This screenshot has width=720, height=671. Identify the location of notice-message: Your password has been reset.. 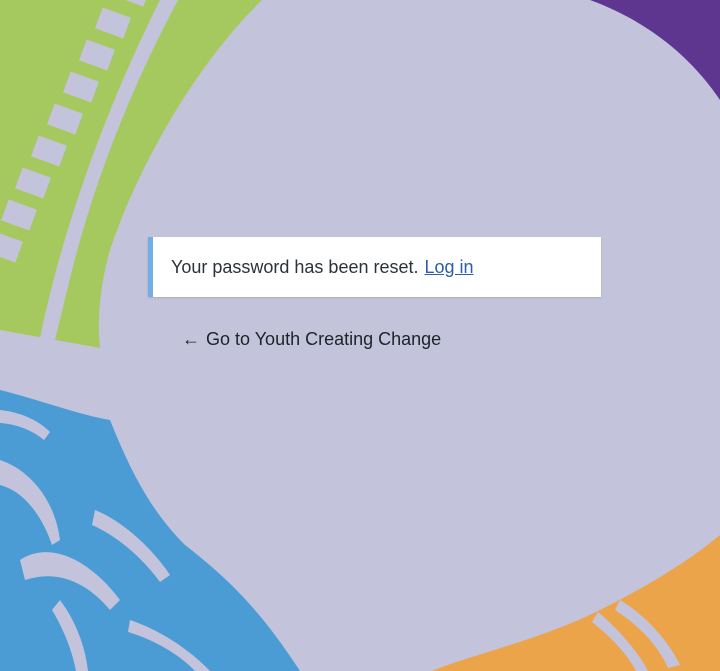
(295, 266).